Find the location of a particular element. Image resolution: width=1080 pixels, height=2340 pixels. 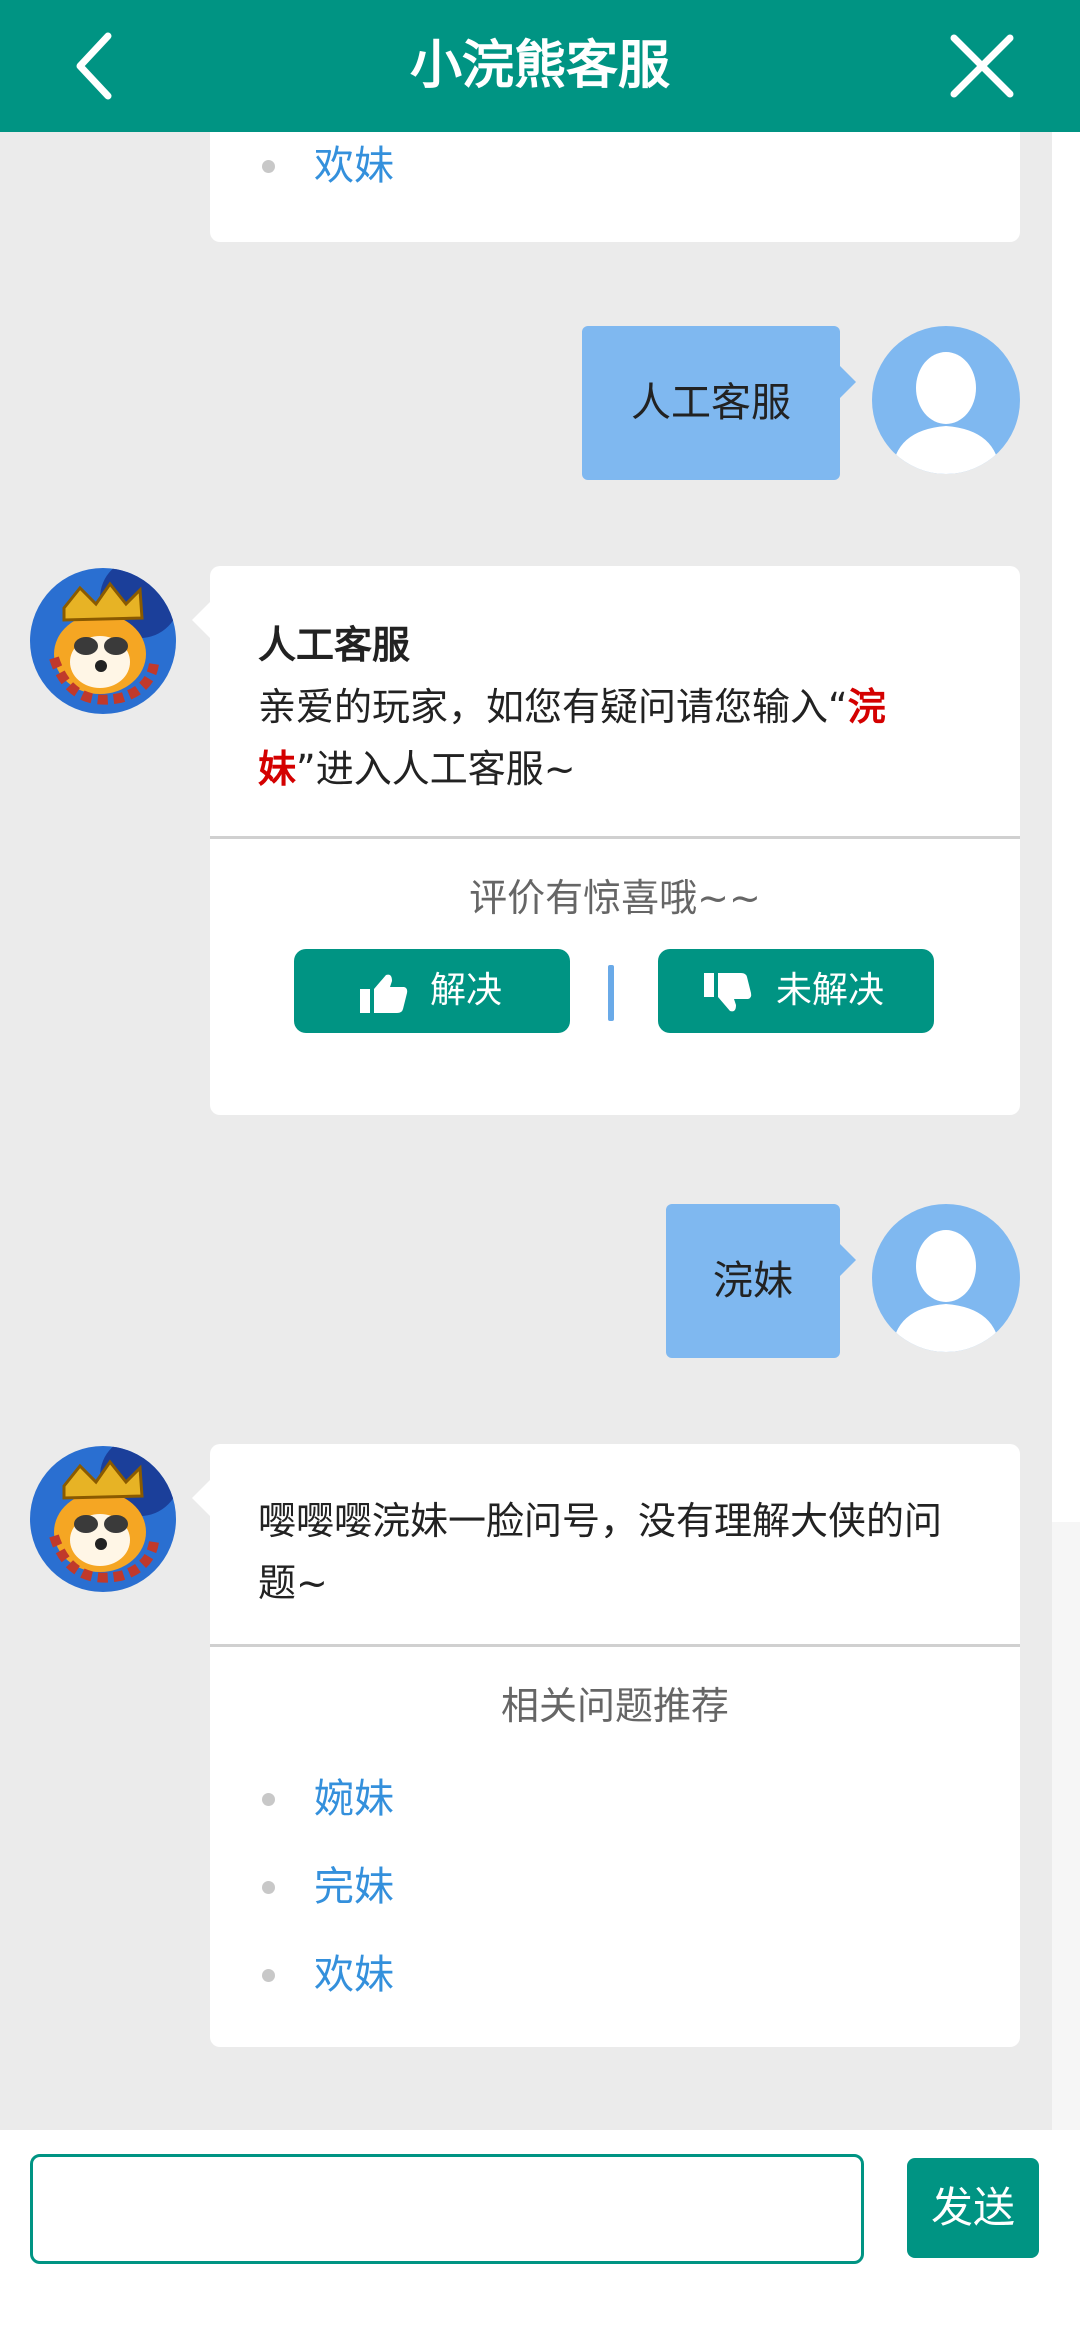

evaluation-title: 评价有惊喜哦~~ is located at coordinates (615, 898).